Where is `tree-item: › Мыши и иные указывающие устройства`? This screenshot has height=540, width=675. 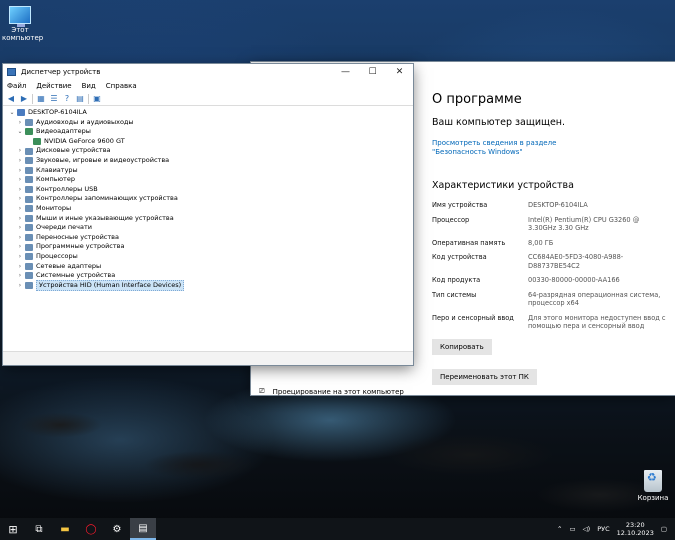
tree-item: › Мыши и иные указывающие устройства is located at coordinates (210, 219).